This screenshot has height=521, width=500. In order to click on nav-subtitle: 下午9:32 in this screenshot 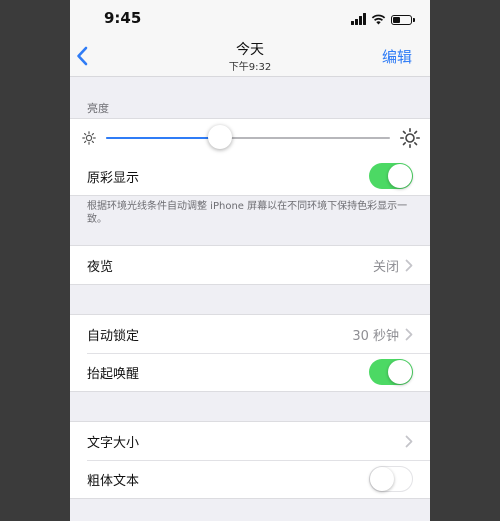, I will do `click(250, 67)`.